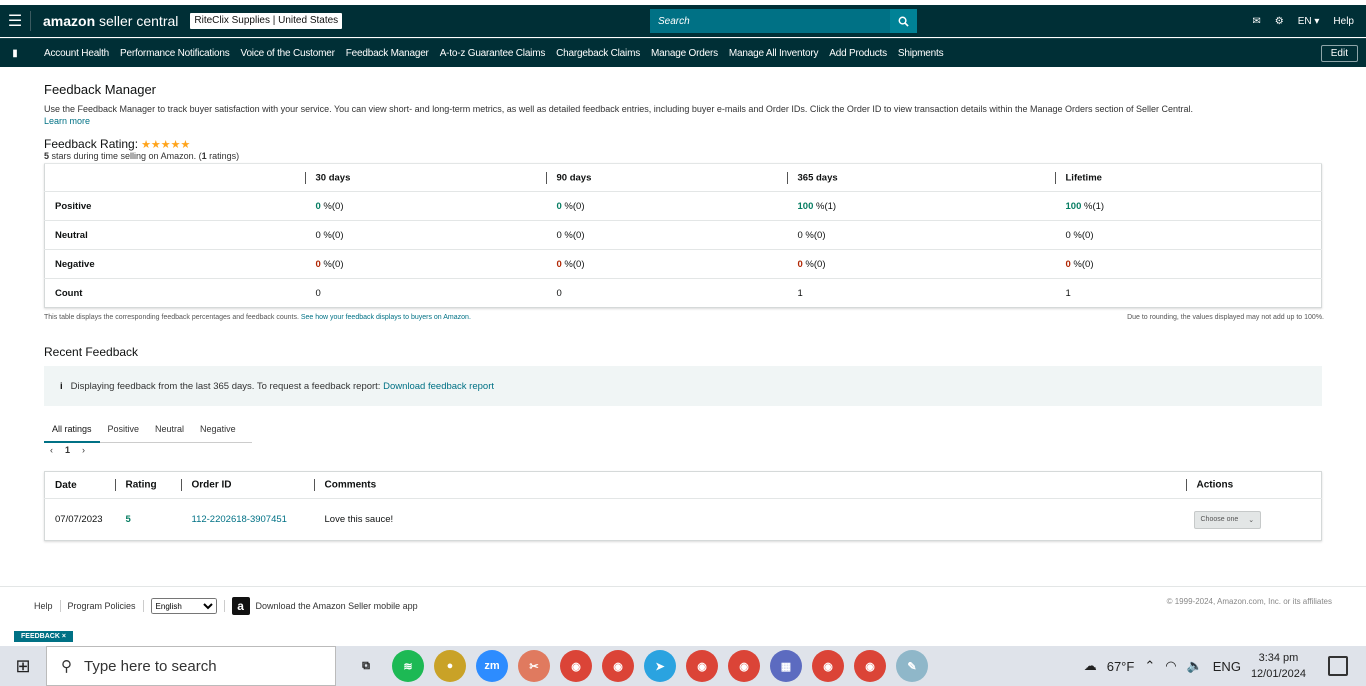 The width and height of the screenshot is (1366, 686). I want to click on search-icon: ⚲, so click(66, 666).